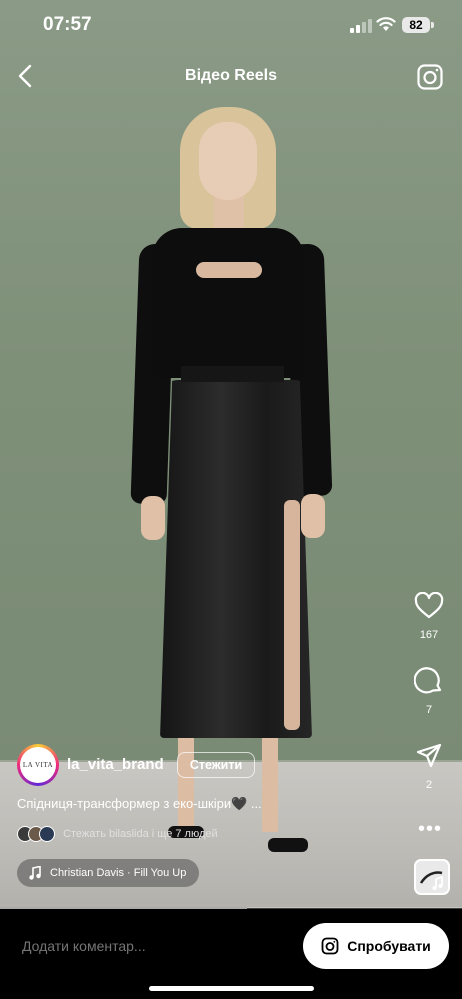 This screenshot has height=999, width=462. Describe the element at coordinates (229, 270) in the screenshot. I see `top-cutout` at that location.